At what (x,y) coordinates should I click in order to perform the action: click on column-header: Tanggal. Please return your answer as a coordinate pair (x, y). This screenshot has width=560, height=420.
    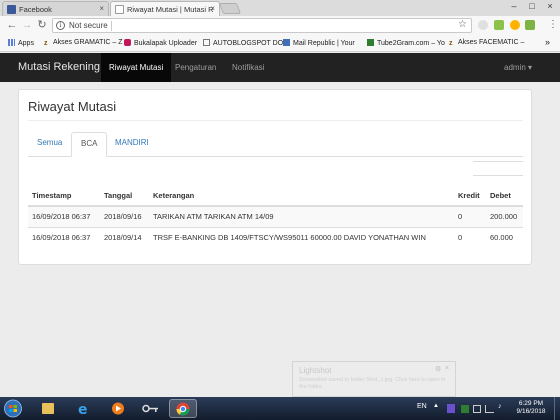
    Looking at the image, I should click on (124, 196).